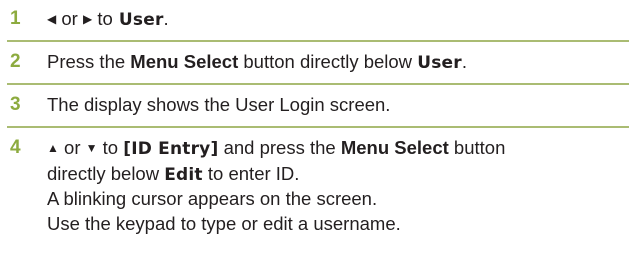  I want to click on id-entry-label: [ID Entry], so click(171, 149).